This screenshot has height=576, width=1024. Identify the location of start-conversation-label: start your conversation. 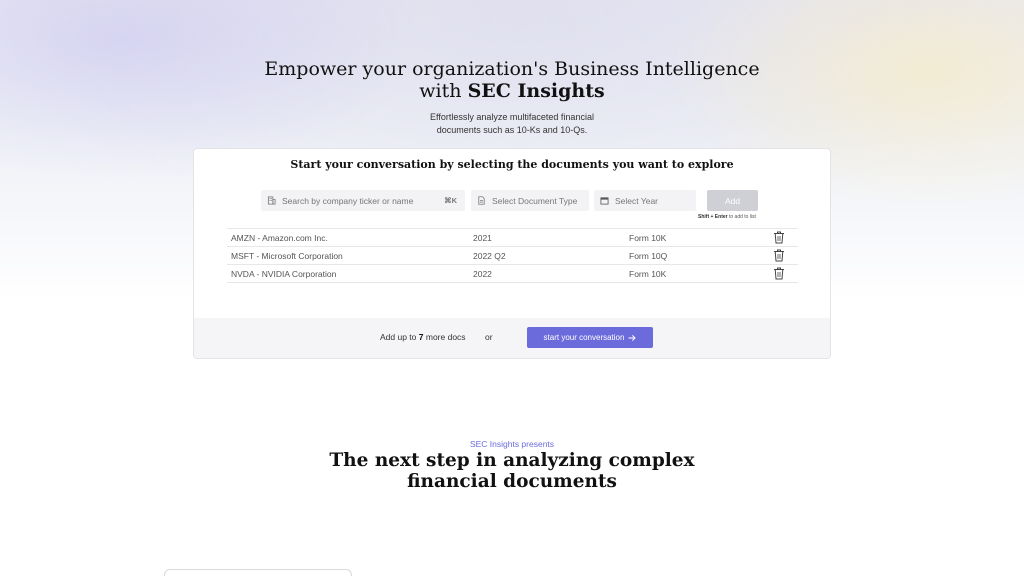
(584, 337).